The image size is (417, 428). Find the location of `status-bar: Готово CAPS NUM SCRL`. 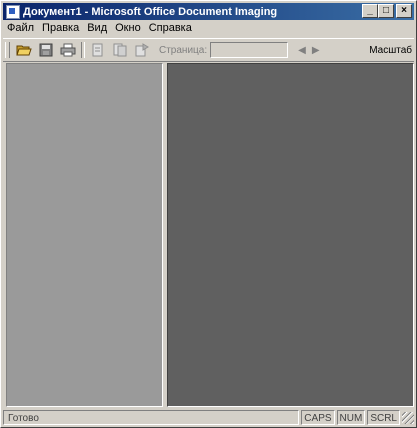

status-bar: Готово CAPS NUM SCRL is located at coordinates (208, 417).